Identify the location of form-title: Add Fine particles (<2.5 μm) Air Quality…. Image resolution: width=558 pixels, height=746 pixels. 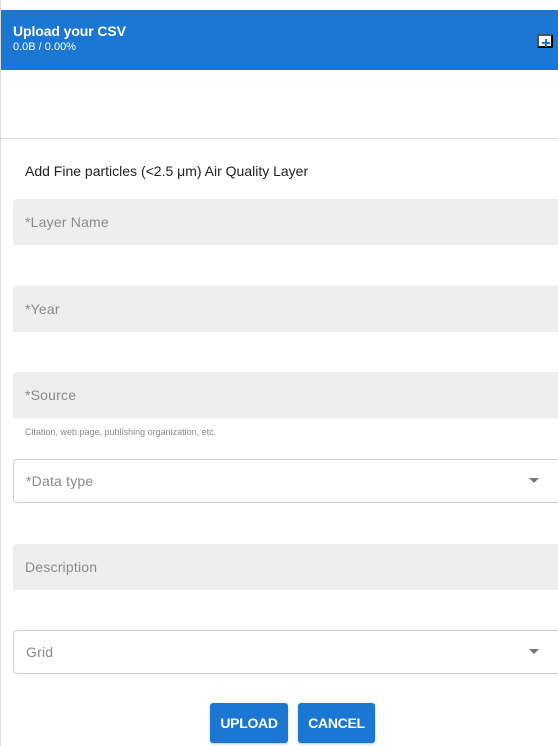
(167, 171).